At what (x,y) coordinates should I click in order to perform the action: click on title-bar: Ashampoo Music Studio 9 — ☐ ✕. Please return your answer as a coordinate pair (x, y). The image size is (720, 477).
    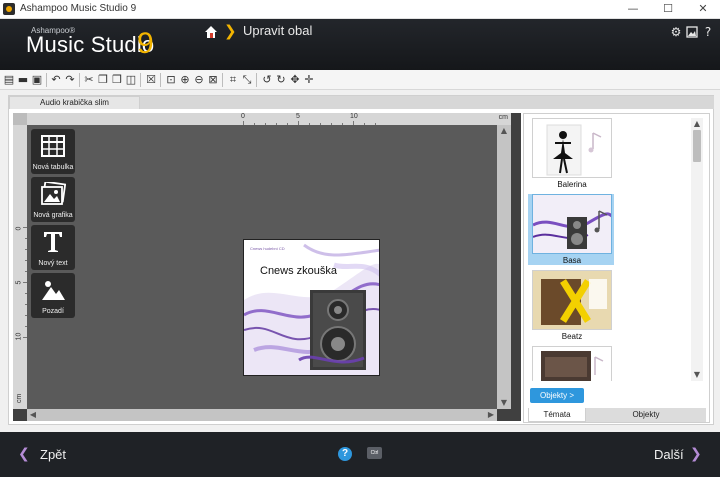
    Looking at the image, I should click on (360, 9).